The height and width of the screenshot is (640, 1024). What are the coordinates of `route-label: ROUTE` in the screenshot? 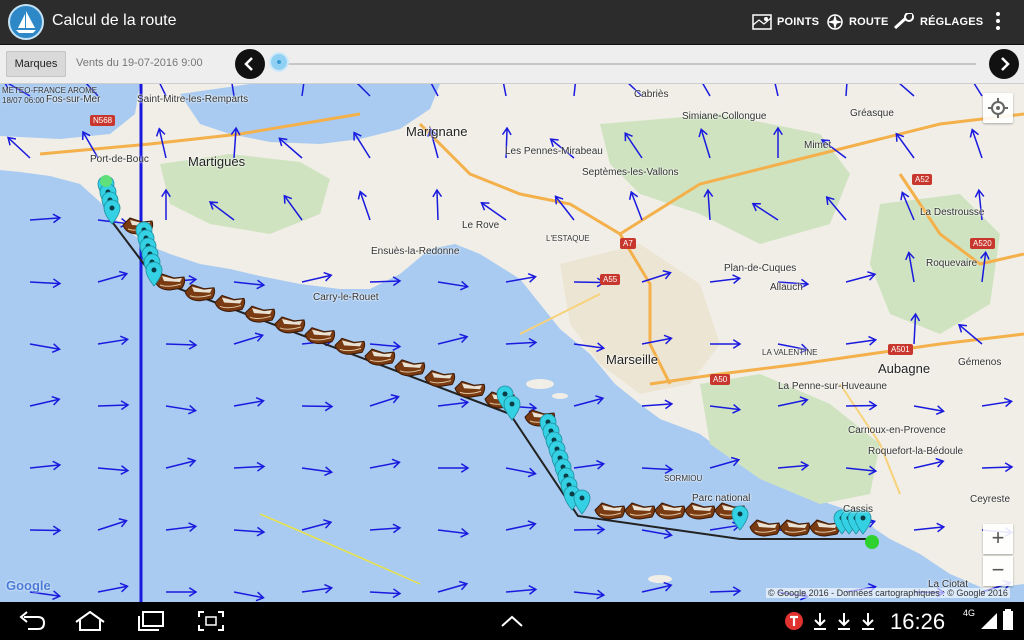 It's located at (869, 22).